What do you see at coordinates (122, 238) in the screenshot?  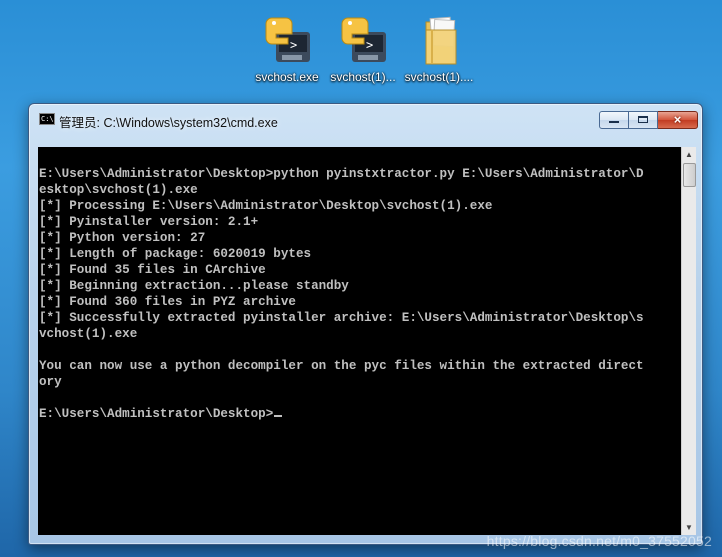 I see `console-line: [*] Python version: 27` at bounding box center [122, 238].